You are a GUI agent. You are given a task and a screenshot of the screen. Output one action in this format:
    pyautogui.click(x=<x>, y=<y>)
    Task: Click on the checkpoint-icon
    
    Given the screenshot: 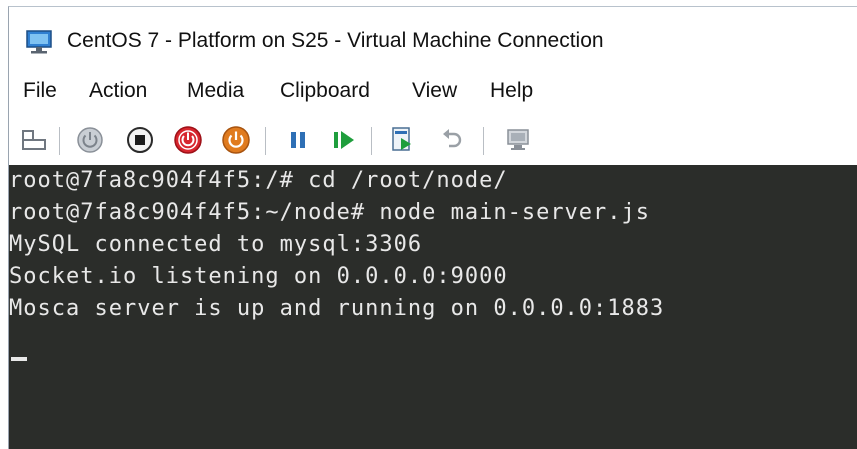 What is the action you would take?
    pyautogui.click(x=402, y=140)
    